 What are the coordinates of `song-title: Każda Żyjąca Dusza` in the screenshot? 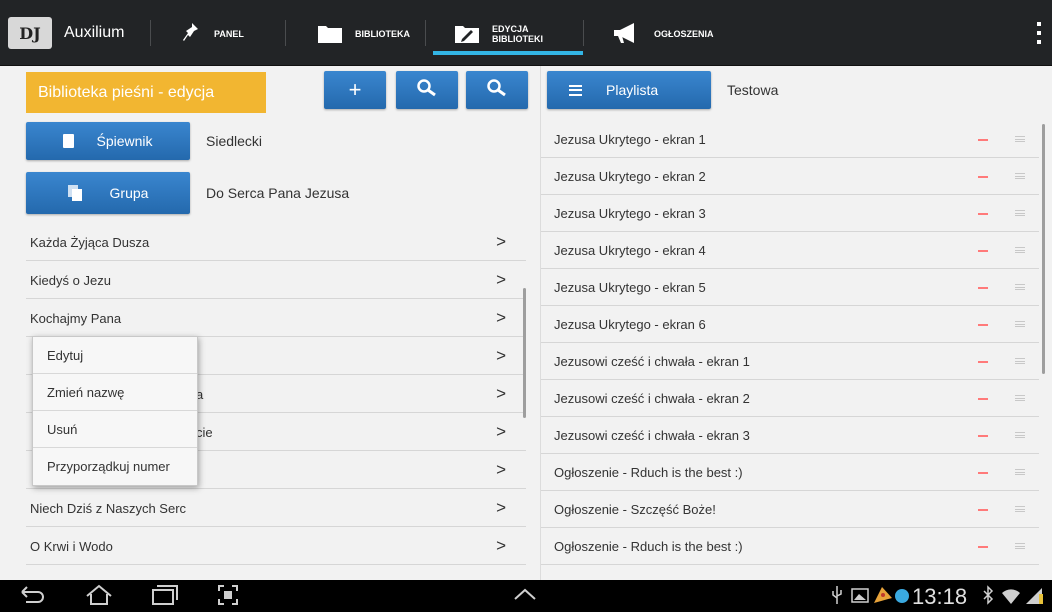 It's located at (90, 242).